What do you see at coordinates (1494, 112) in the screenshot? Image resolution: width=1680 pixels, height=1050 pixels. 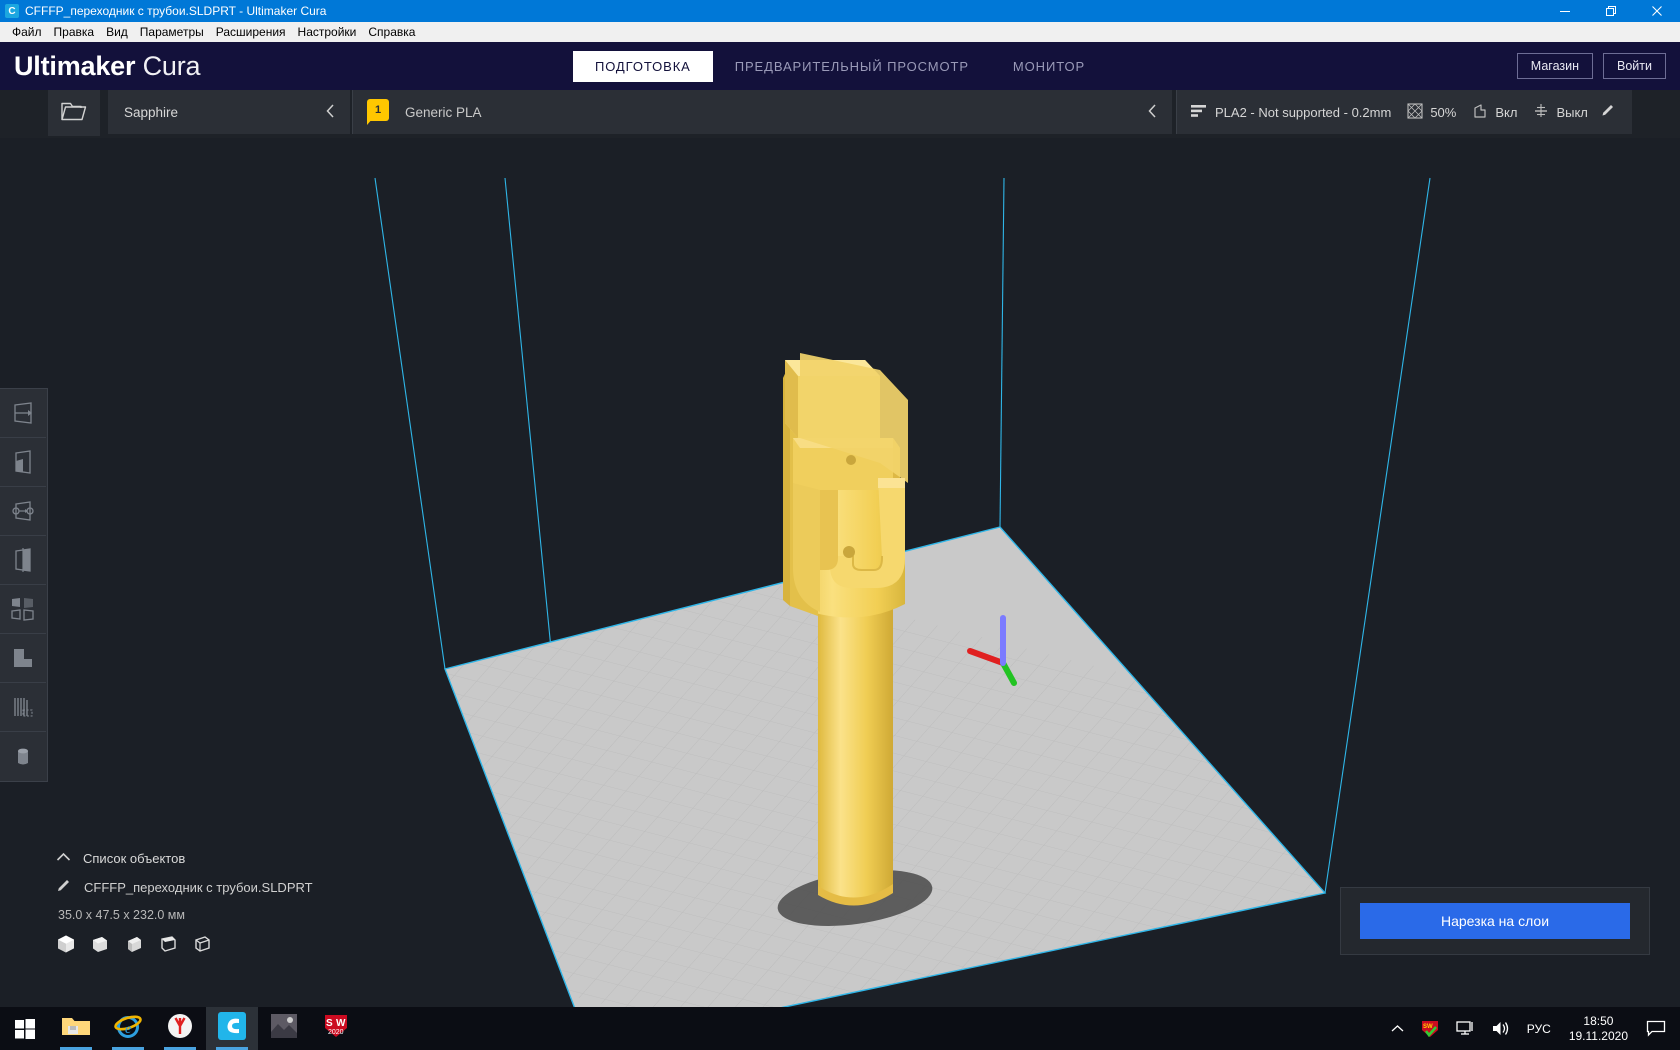 I see `support-group: Вкл` at bounding box center [1494, 112].